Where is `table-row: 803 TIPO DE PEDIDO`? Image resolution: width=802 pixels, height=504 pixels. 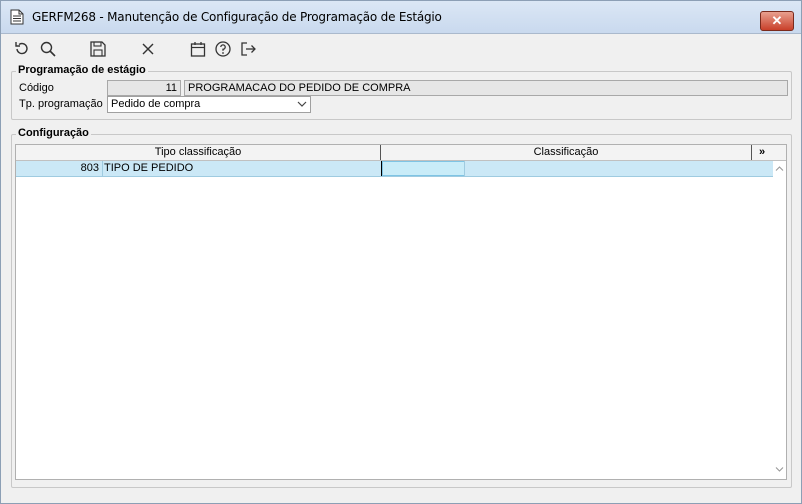 table-row: 803 TIPO DE PEDIDO is located at coordinates (394, 169).